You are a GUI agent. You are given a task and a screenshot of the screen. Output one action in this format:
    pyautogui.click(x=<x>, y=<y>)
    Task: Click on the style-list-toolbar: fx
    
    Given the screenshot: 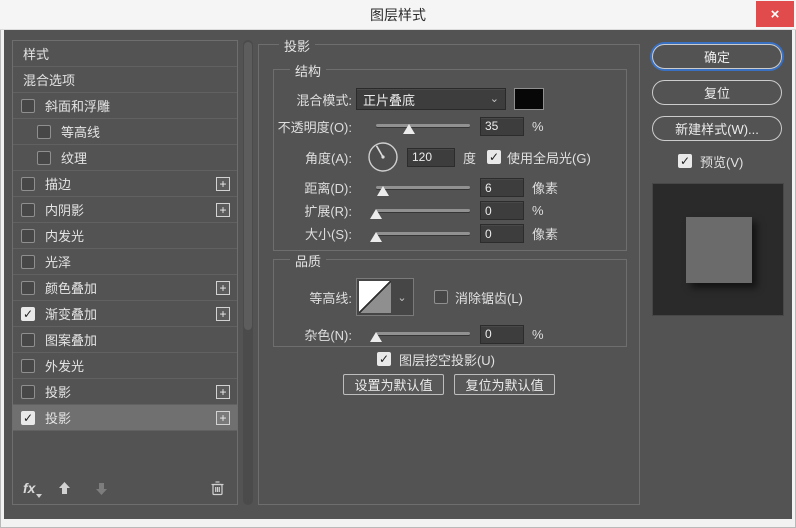 What is the action you would take?
    pyautogui.click(x=126, y=488)
    